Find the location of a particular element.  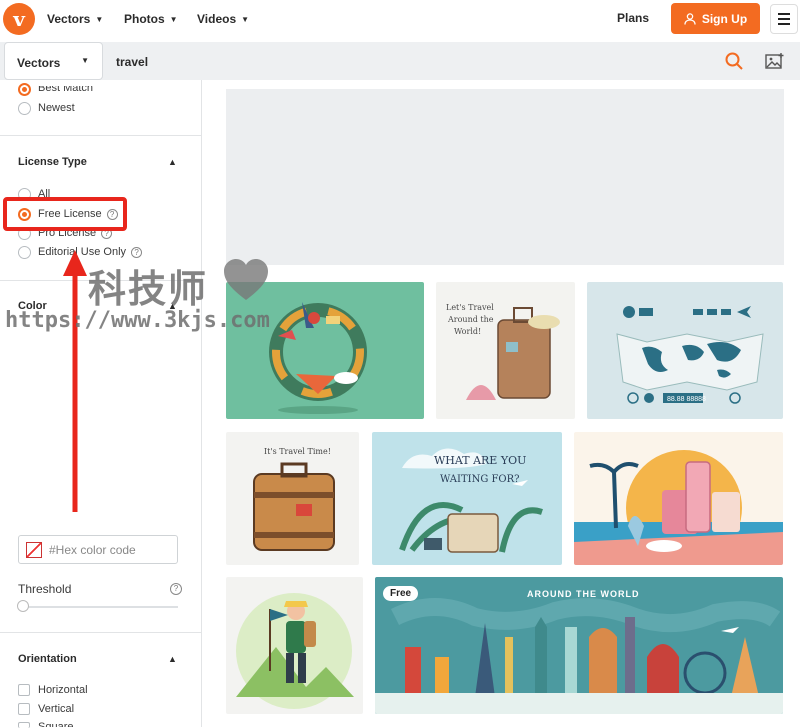

result-tile: 88.88 88888 is located at coordinates (685, 350).